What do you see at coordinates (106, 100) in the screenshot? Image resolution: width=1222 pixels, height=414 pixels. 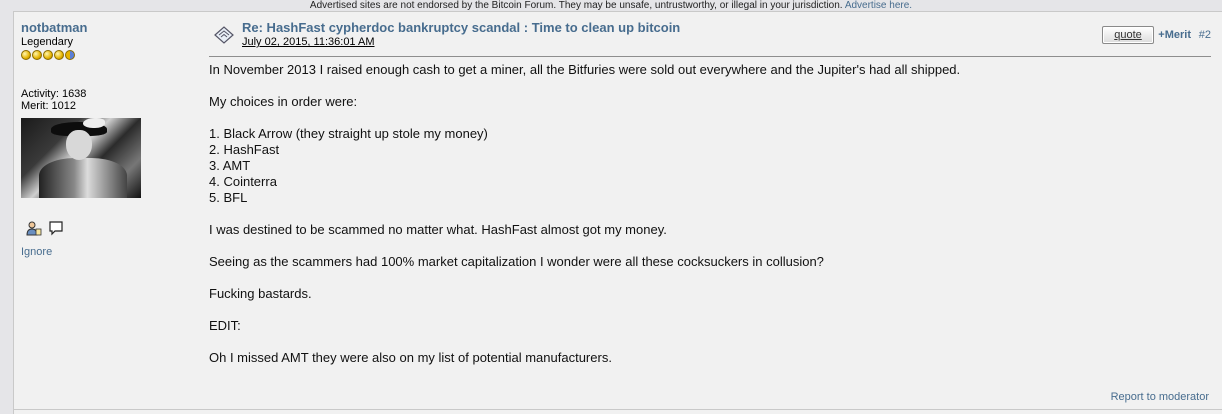 I see `poster-stats: Activity: 1638 Merit: 1012` at bounding box center [106, 100].